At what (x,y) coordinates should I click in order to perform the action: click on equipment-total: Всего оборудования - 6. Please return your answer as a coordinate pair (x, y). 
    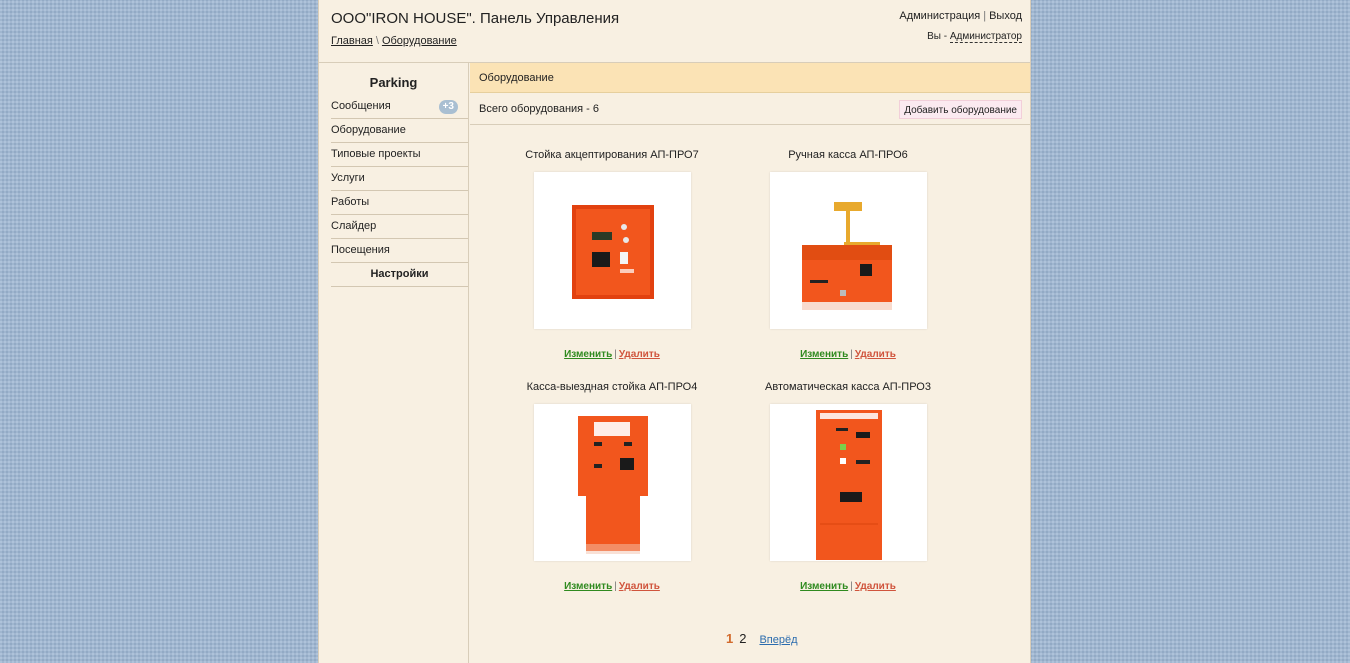
    Looking at the image, I should click on (539, 109).